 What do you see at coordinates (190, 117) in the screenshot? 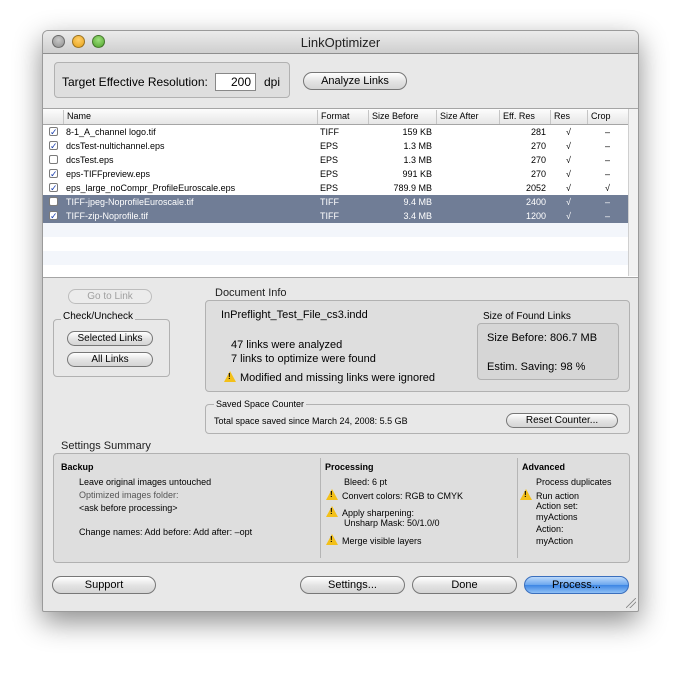
I see `column-name: Name` at bounding box center [190, 117].